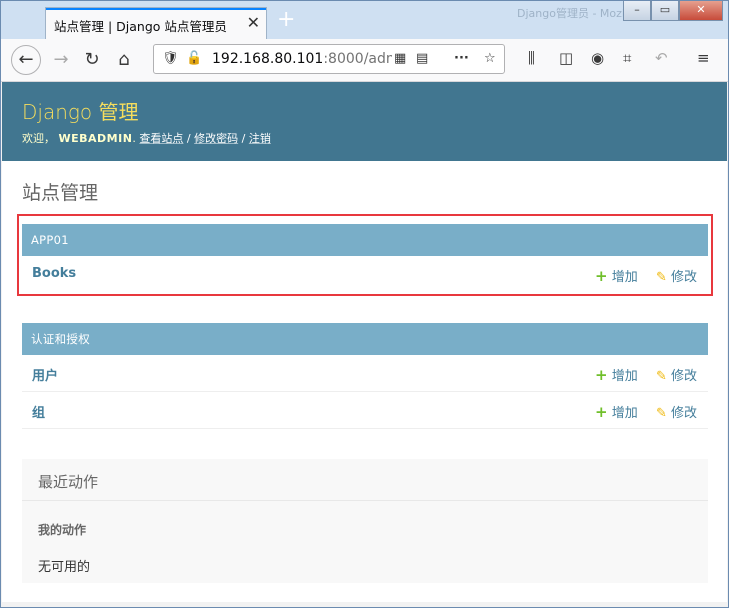 The image size is (729, 608). I want to click on admin-header: Django 管理 欢迎， WEBADMIN. 查看站点 / 修改密码 / 注销, so click(364, 121).